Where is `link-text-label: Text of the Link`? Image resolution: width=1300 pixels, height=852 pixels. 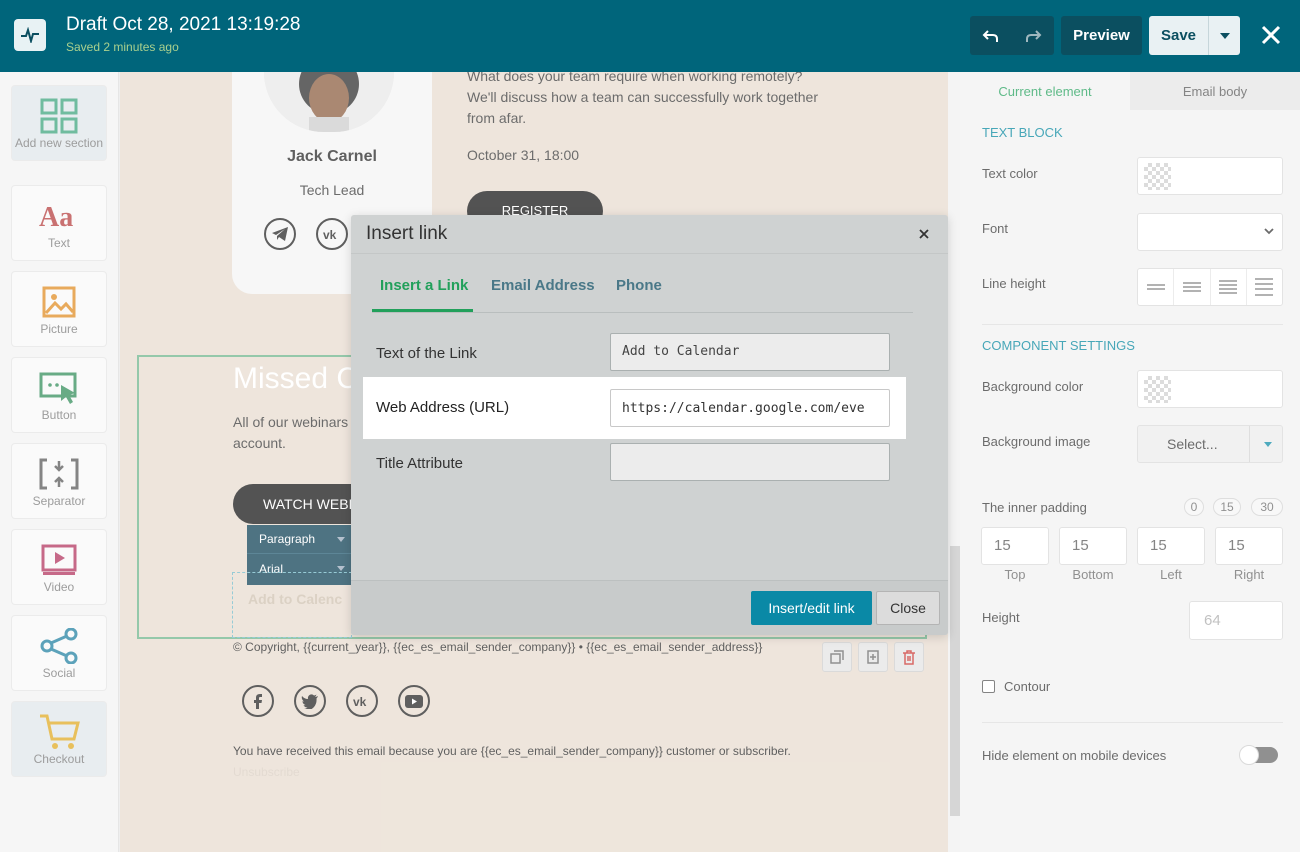 link-text-label: Text of the Link is located at coordinates (426, 353).